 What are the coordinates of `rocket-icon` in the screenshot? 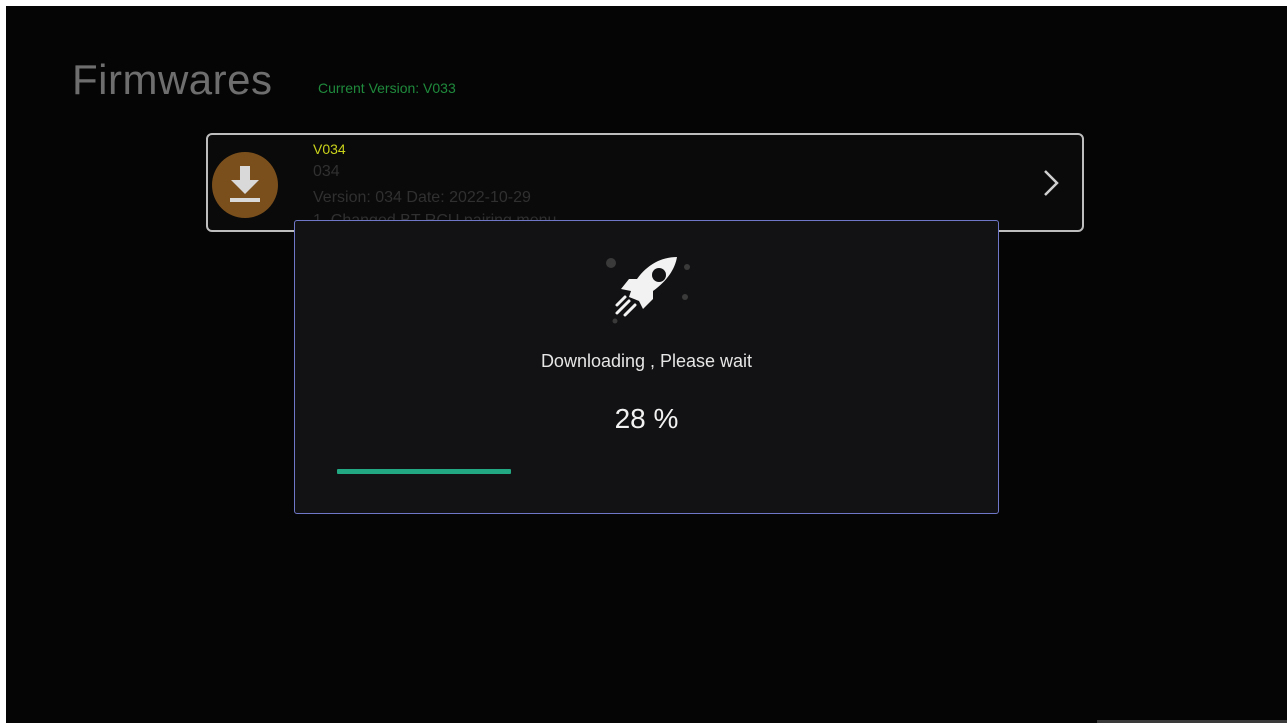 It's located at (645, 291).